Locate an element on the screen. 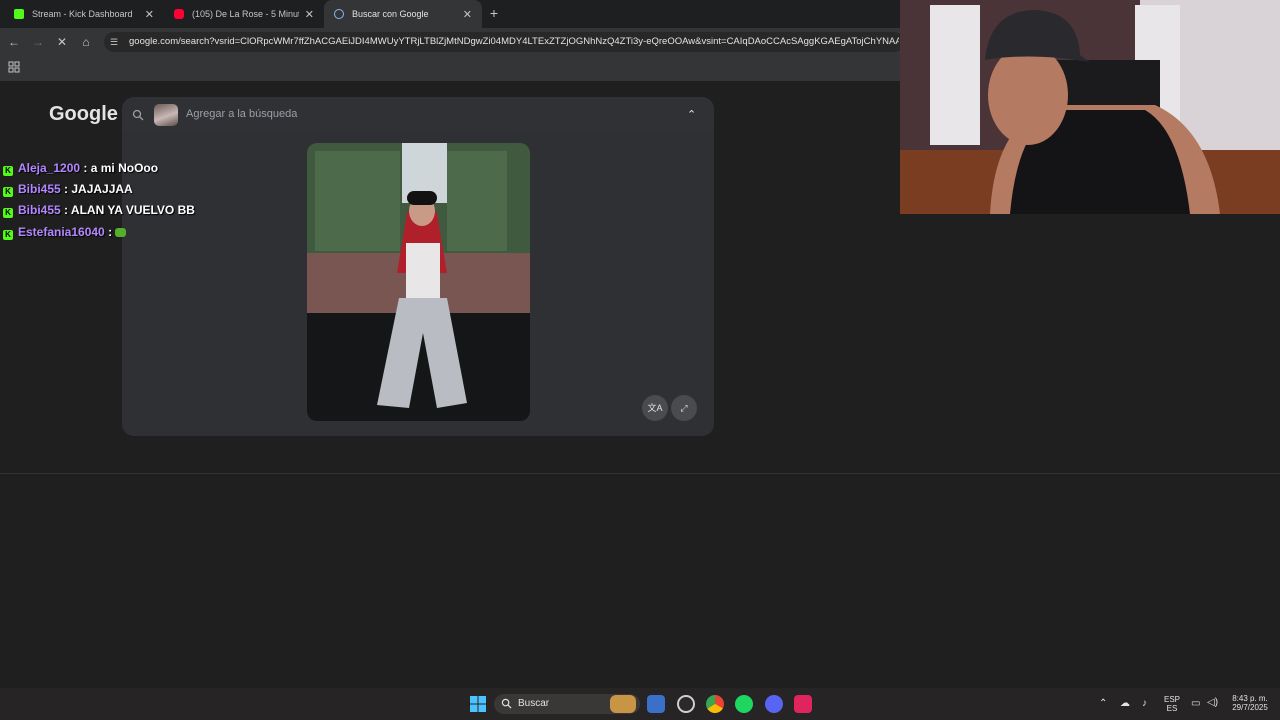 The height and width of the screenshot is (720, 1280). volume-icon: ◁) is located at coordinates (1212, 702).